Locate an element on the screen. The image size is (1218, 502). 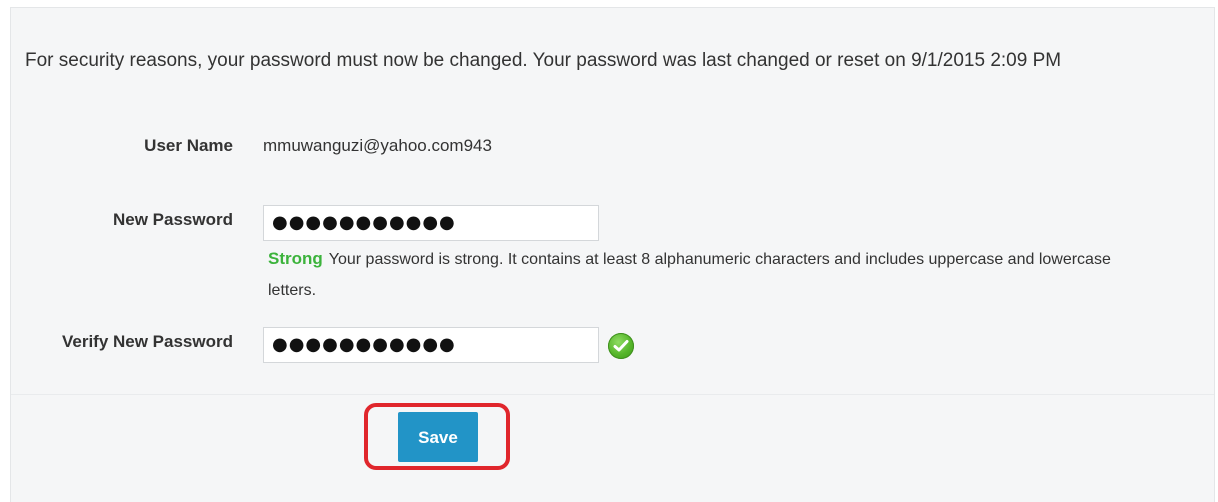
save-button: Save is located at coordinates (438, 437).